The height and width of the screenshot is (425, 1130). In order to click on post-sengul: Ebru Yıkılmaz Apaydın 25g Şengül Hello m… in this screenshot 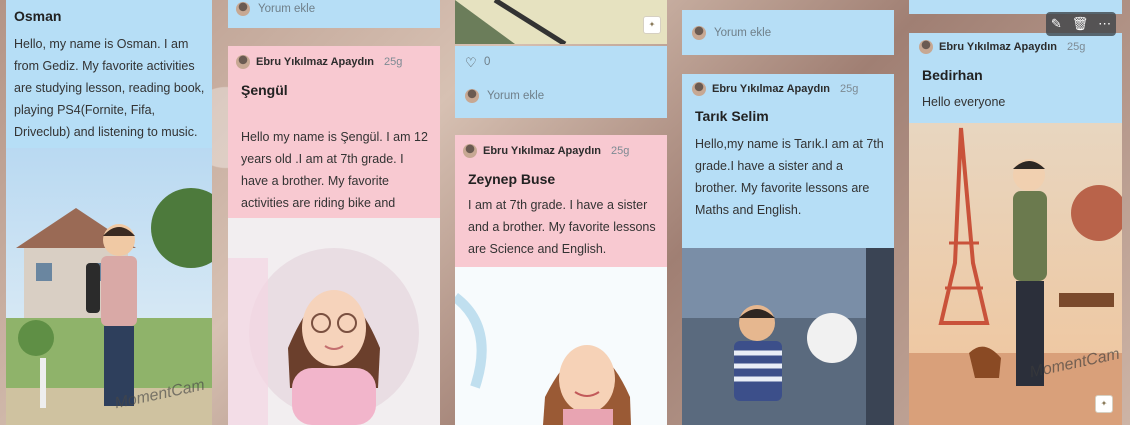, I will do `click(334, 139)`.